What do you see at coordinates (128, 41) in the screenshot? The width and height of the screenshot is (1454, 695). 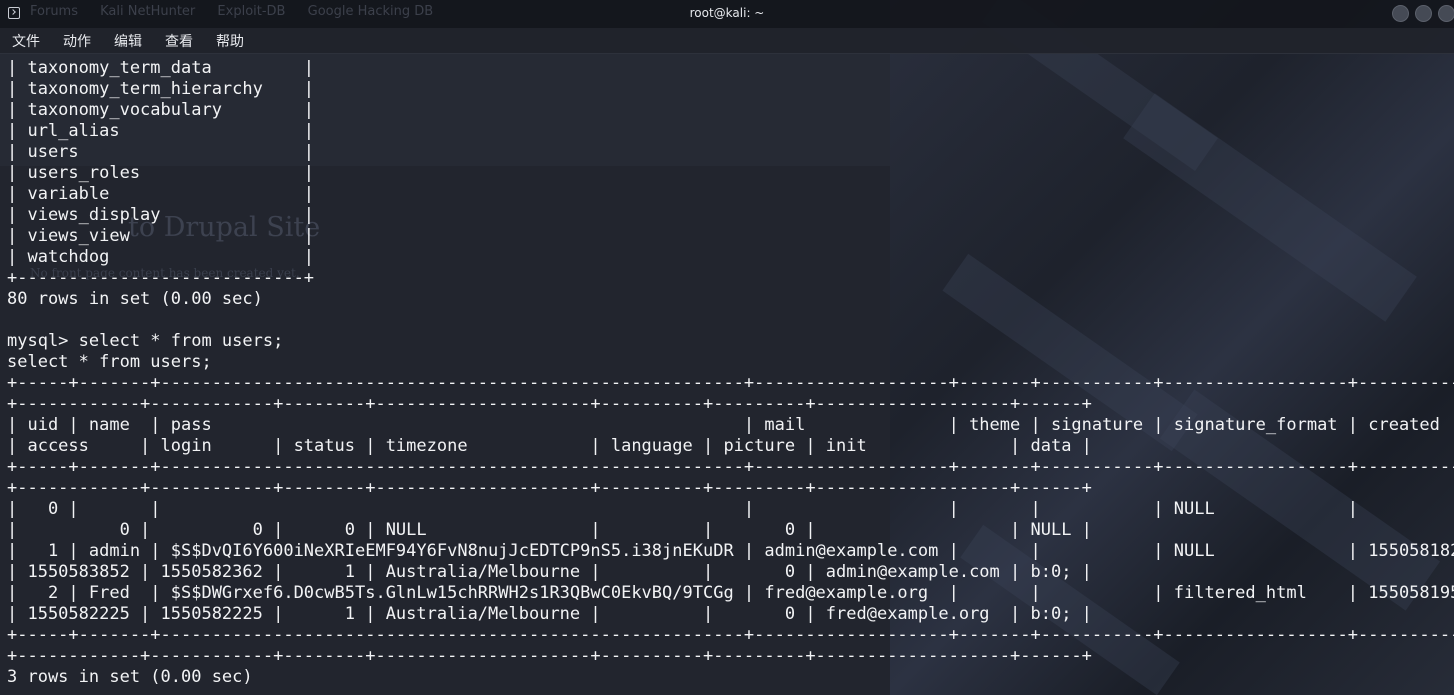 I see `menu-edit: 编辑` at bounding box center [128, 41].